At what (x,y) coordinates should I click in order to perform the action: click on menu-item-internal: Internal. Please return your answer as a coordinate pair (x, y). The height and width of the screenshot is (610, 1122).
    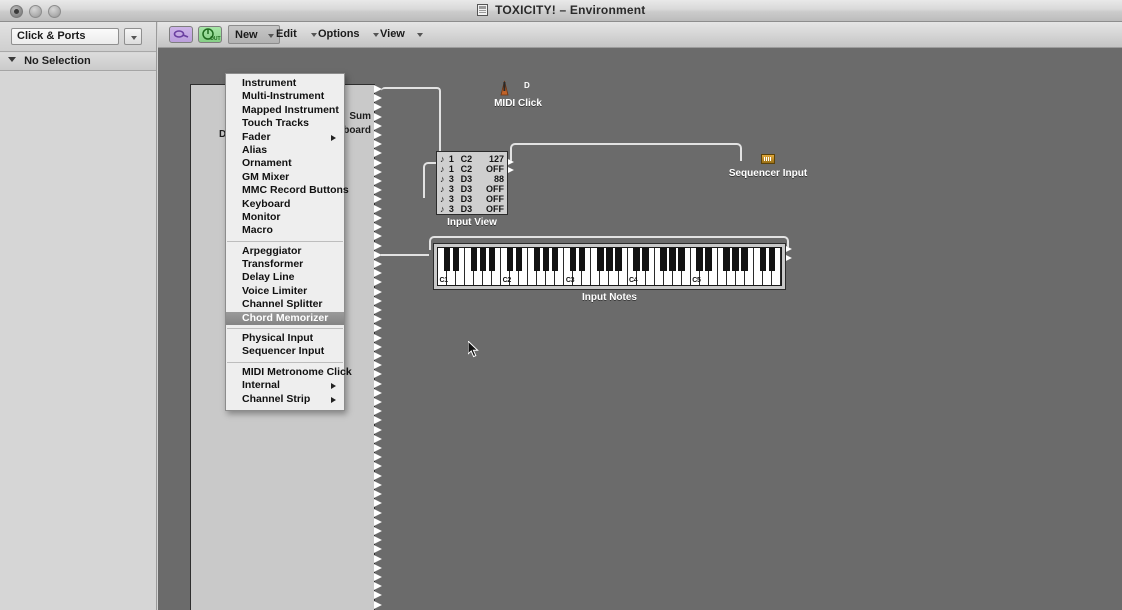
    Looking at the image, I should click on (285, 385).